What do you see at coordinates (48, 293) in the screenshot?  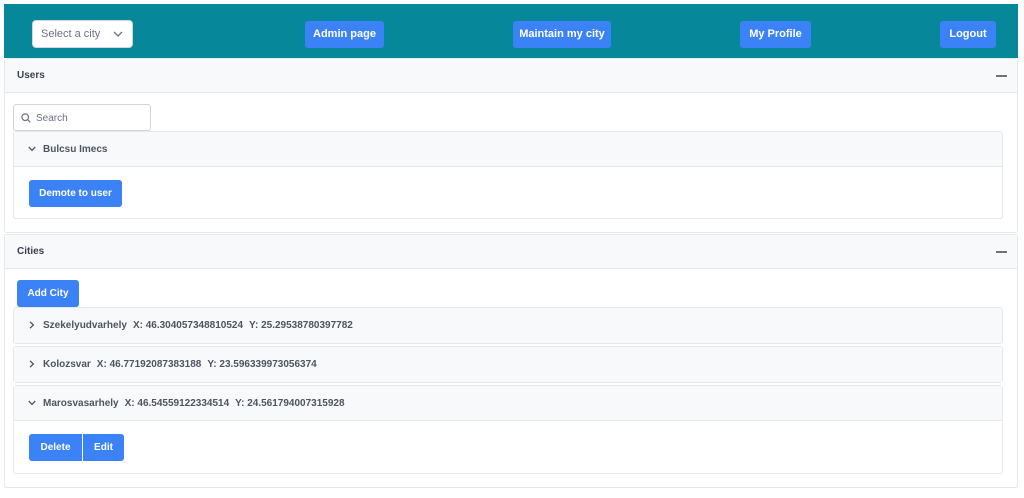 I see `add-city-button: Add City` at bounding box center [48, 293].